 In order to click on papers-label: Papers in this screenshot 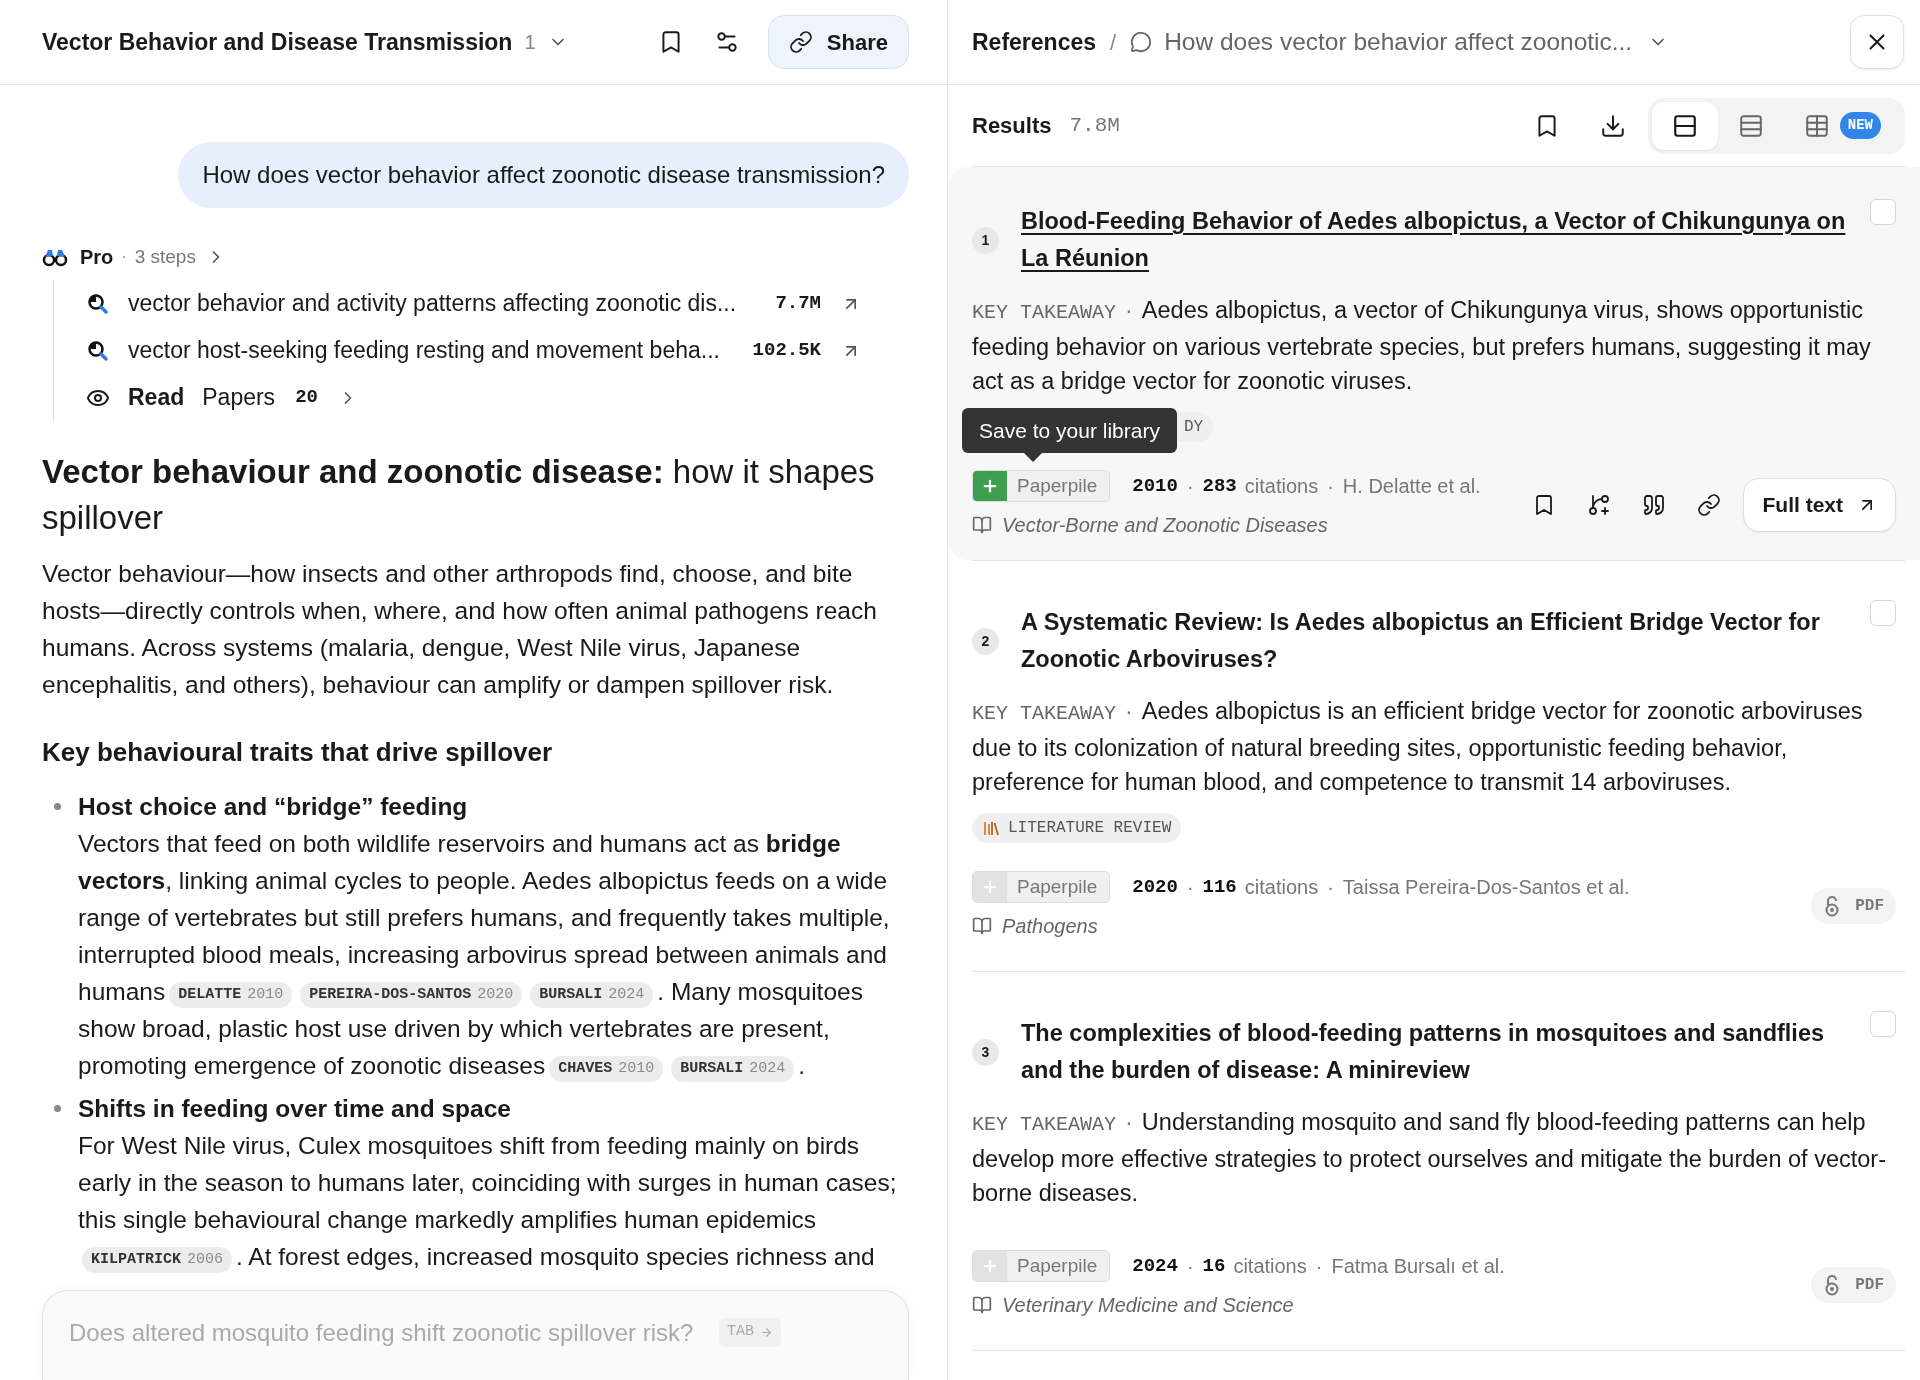, I will do `click(239, 398)`.